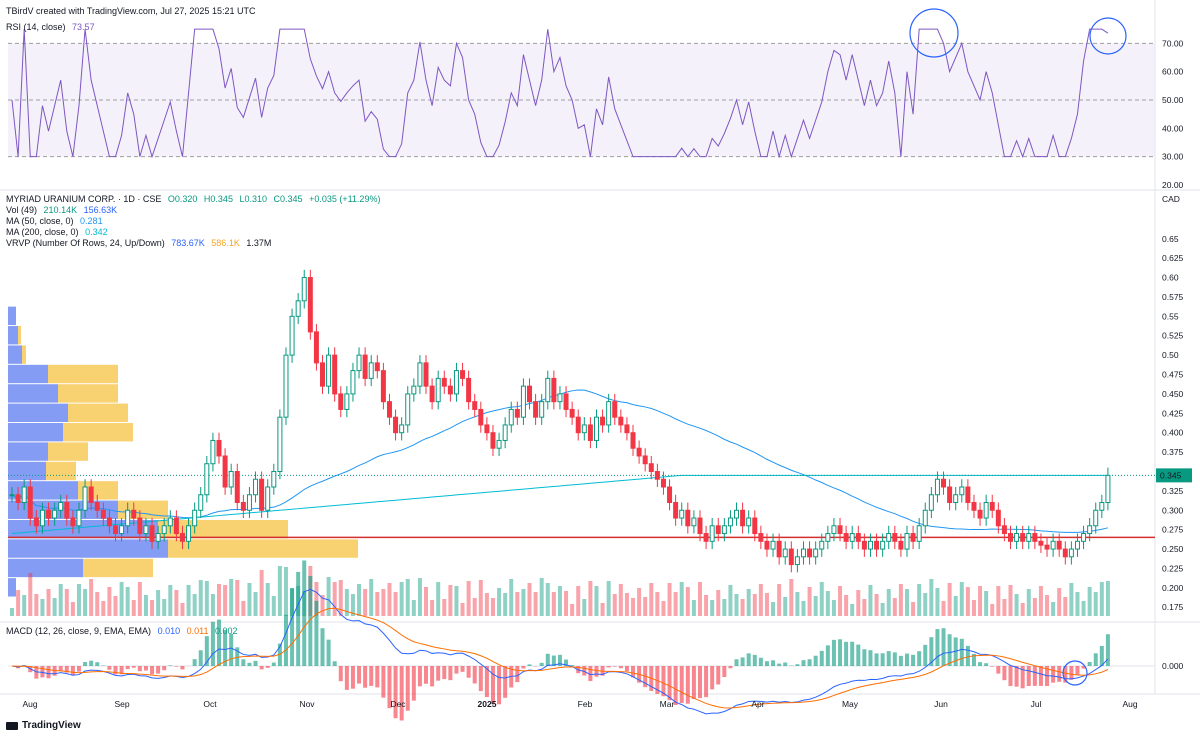  What do you see at coordinates (259, 243) in the screenshot?
I see `vrvp-total: 1.37M` at bounding box center [259, 243].